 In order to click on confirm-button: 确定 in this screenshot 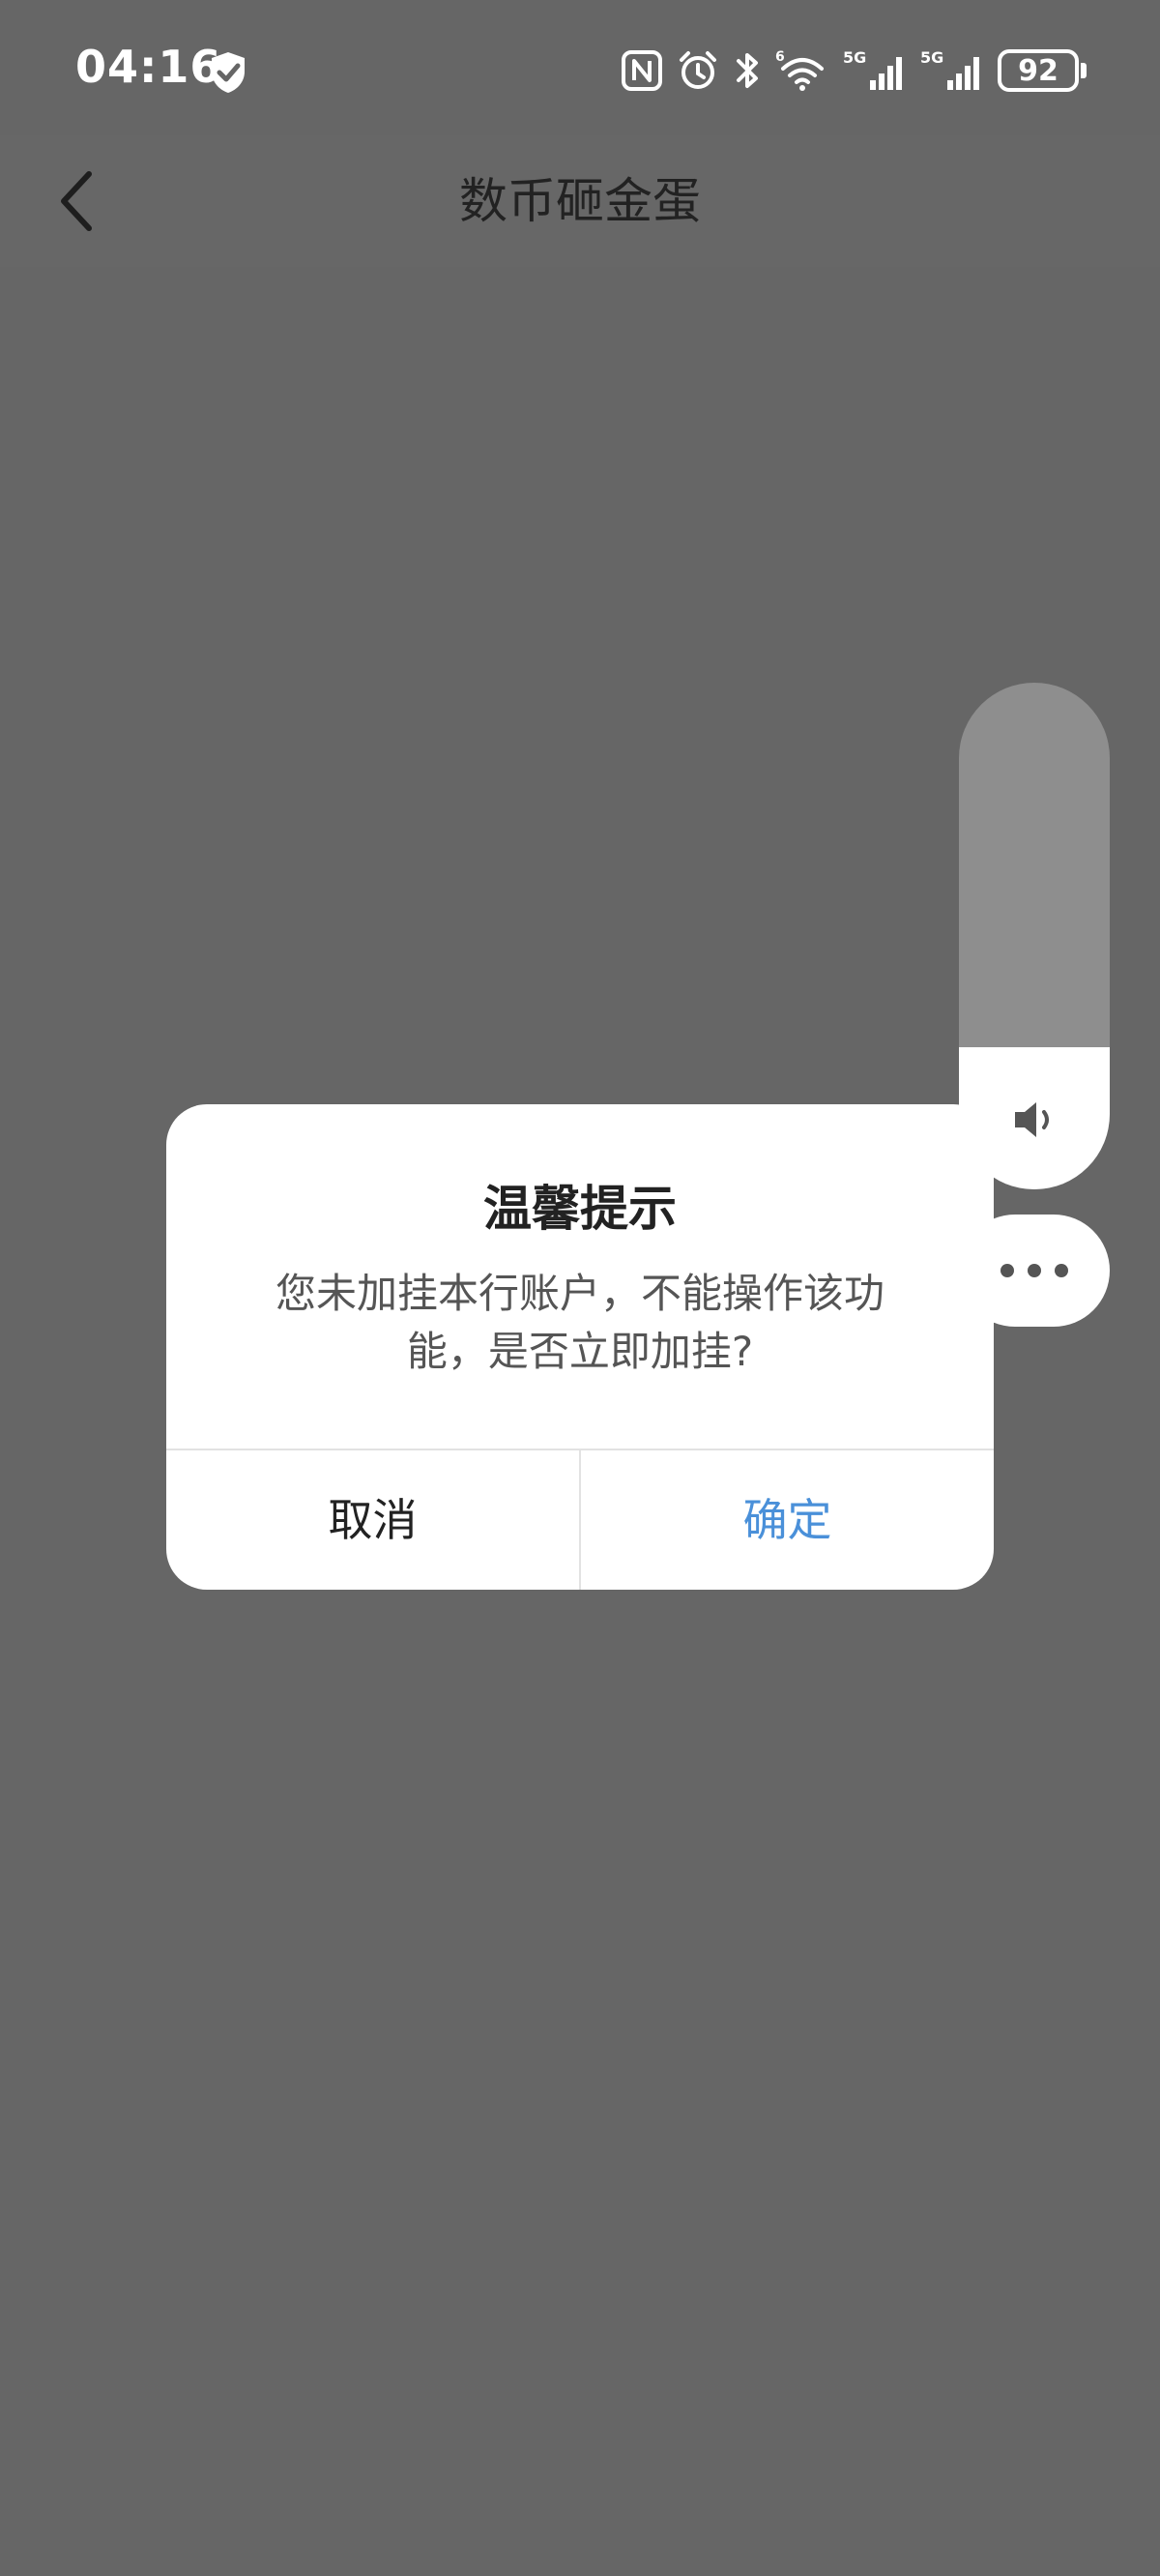, I will do `click(787, 1520)`.